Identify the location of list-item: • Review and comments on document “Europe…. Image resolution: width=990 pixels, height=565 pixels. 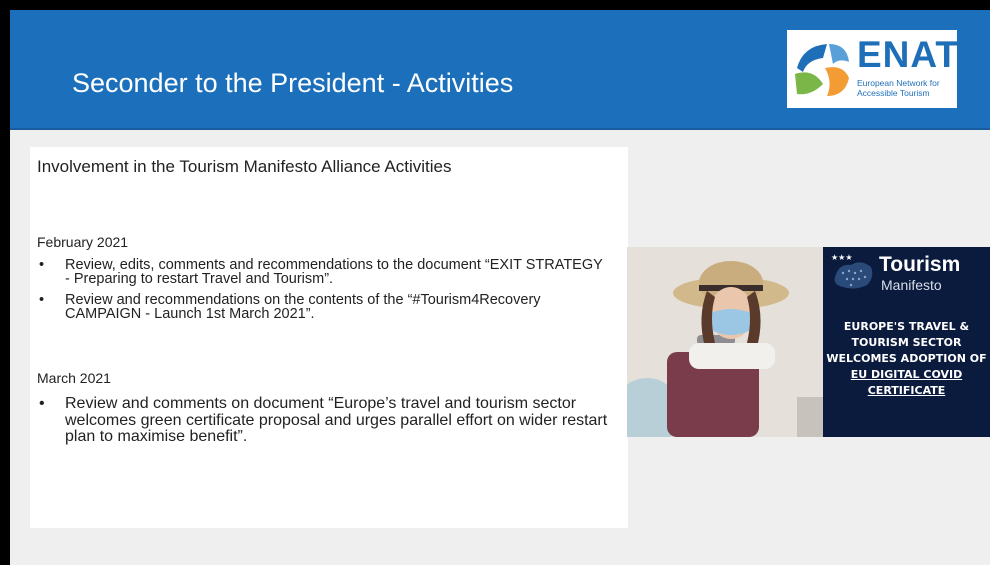
(327, 420).